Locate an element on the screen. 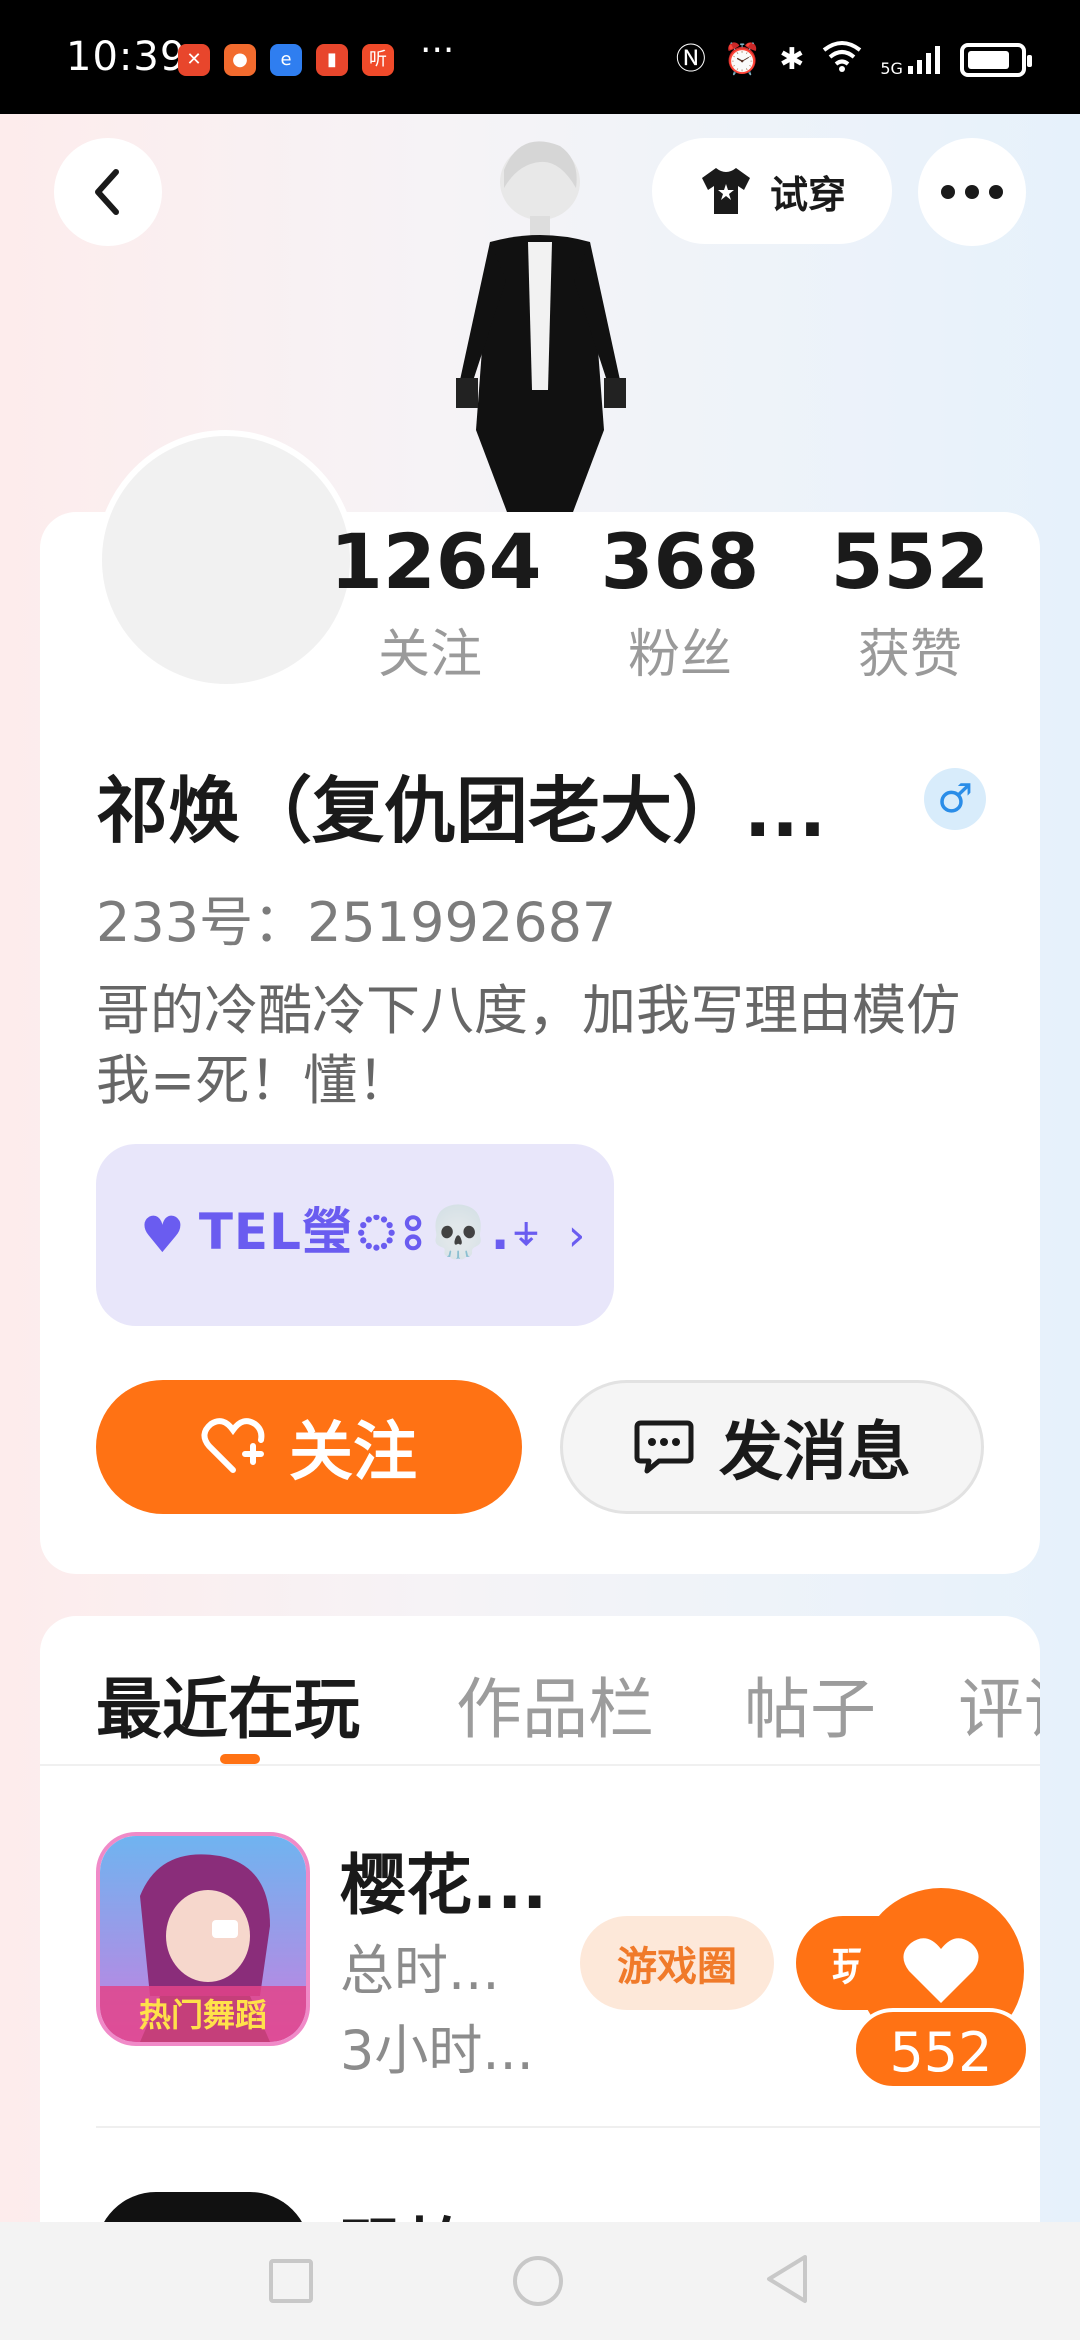 This screenshot has width=1080, height=2340. home-icon is located at coordinates (538, 2281).